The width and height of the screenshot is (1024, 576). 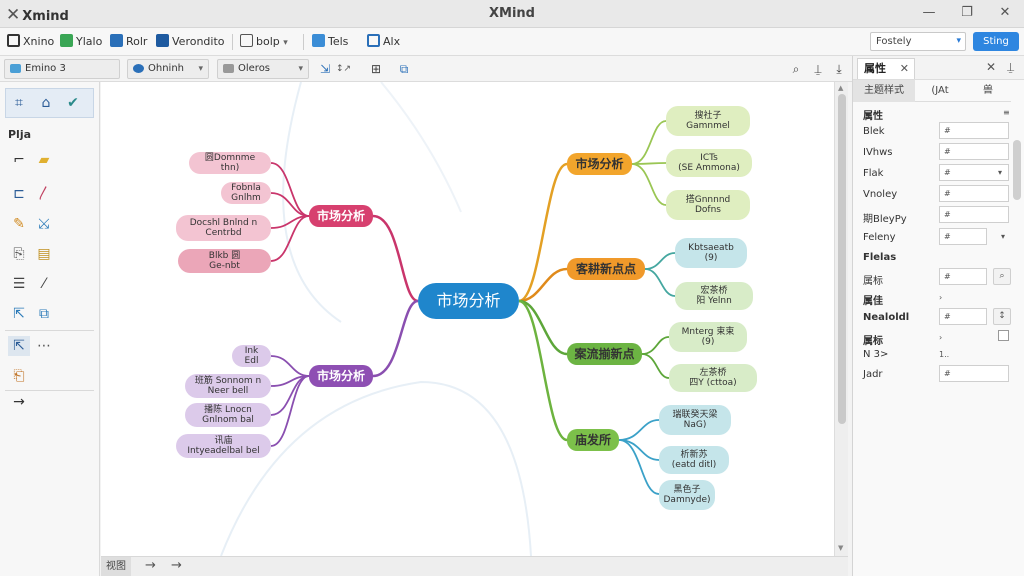 What do you see at coordinates (383, 42) in the screenshot?
I see `menu-window: Alx` at bounding box center [383, 42].